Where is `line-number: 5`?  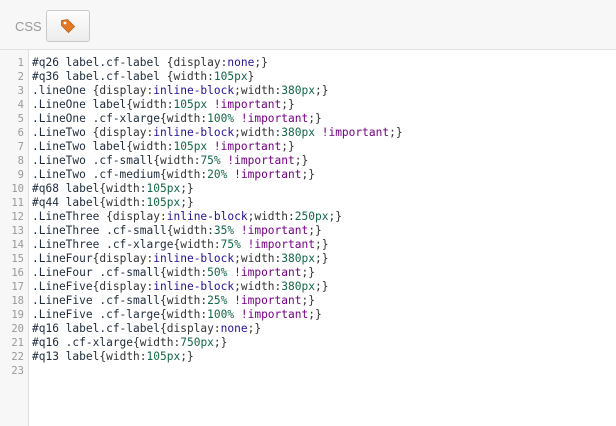 line-number: 5 is located at coordinates (20, 119).